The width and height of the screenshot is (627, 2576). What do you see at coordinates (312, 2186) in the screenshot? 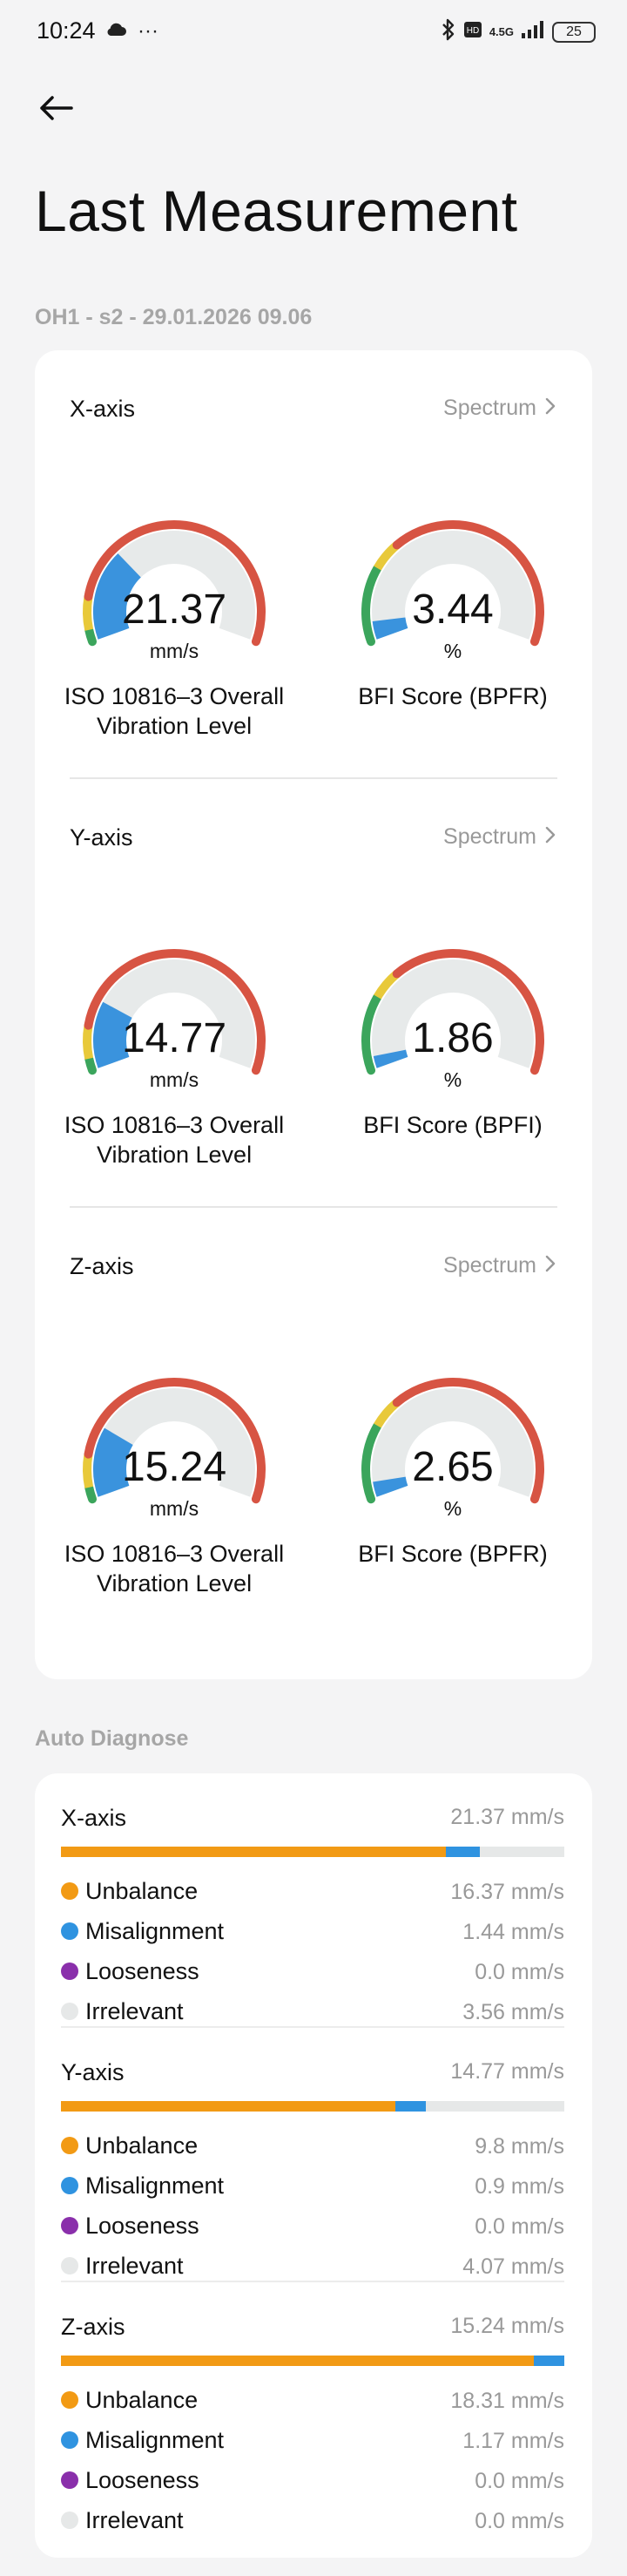
I see `diagnose-row-misalignment: Misalignment 0.9 mm/s` at bounding box center [312, 2186].